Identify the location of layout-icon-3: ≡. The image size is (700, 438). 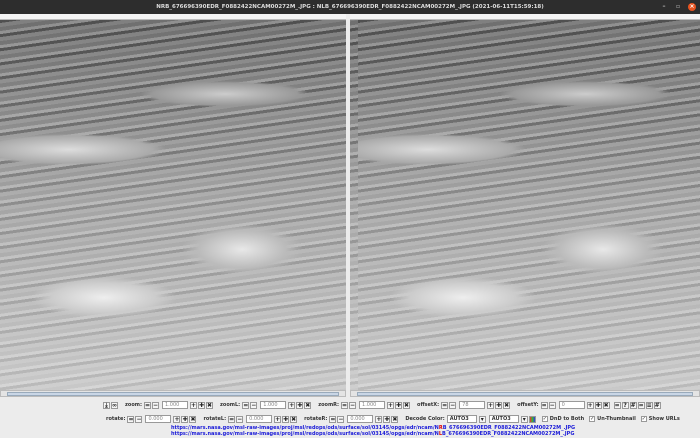
(649, 405).